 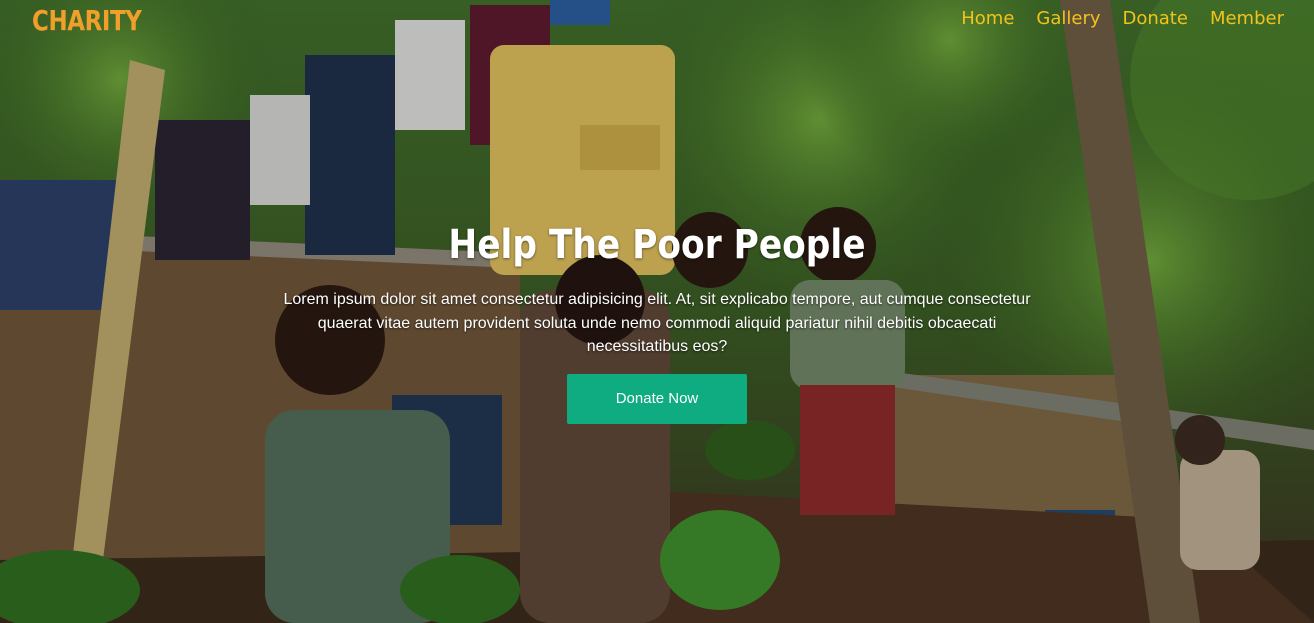 I want to click on nav-item-member: Member, so click(x=1247, y=18).